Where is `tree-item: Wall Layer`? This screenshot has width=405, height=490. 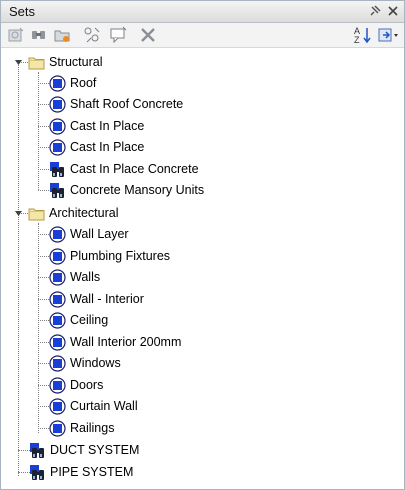 tree-item: Wall Layer is located at coordinates (89, 234).